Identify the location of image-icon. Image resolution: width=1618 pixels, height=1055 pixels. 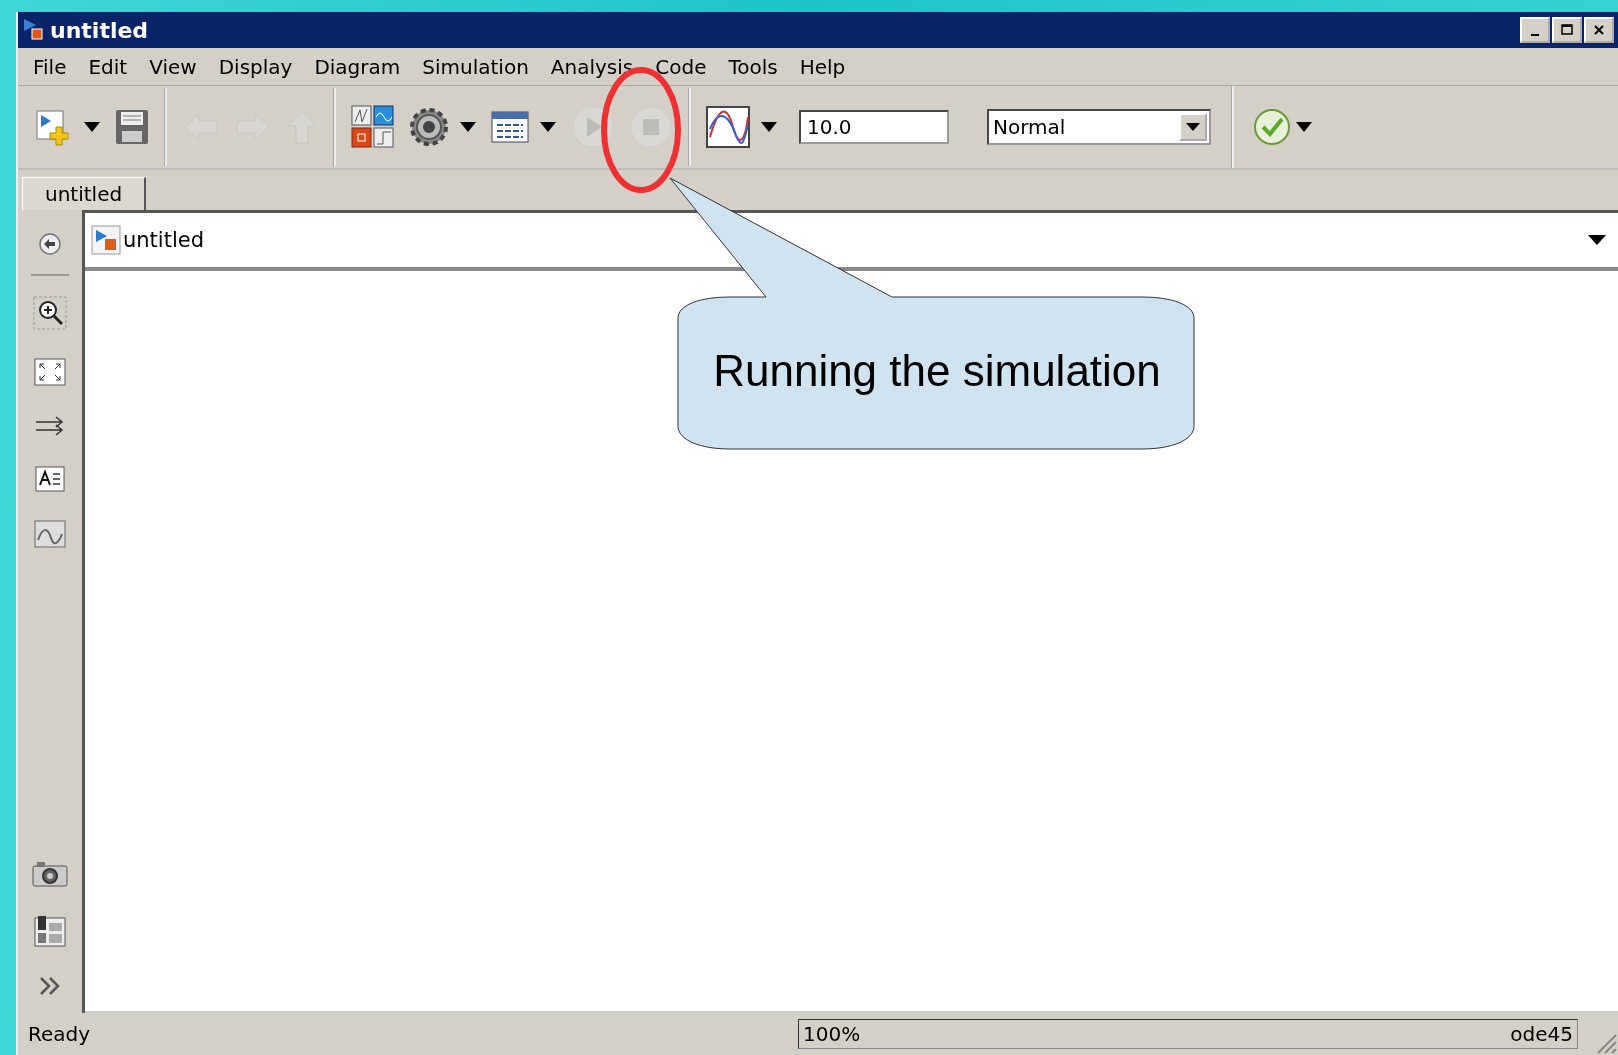
(50, 534).